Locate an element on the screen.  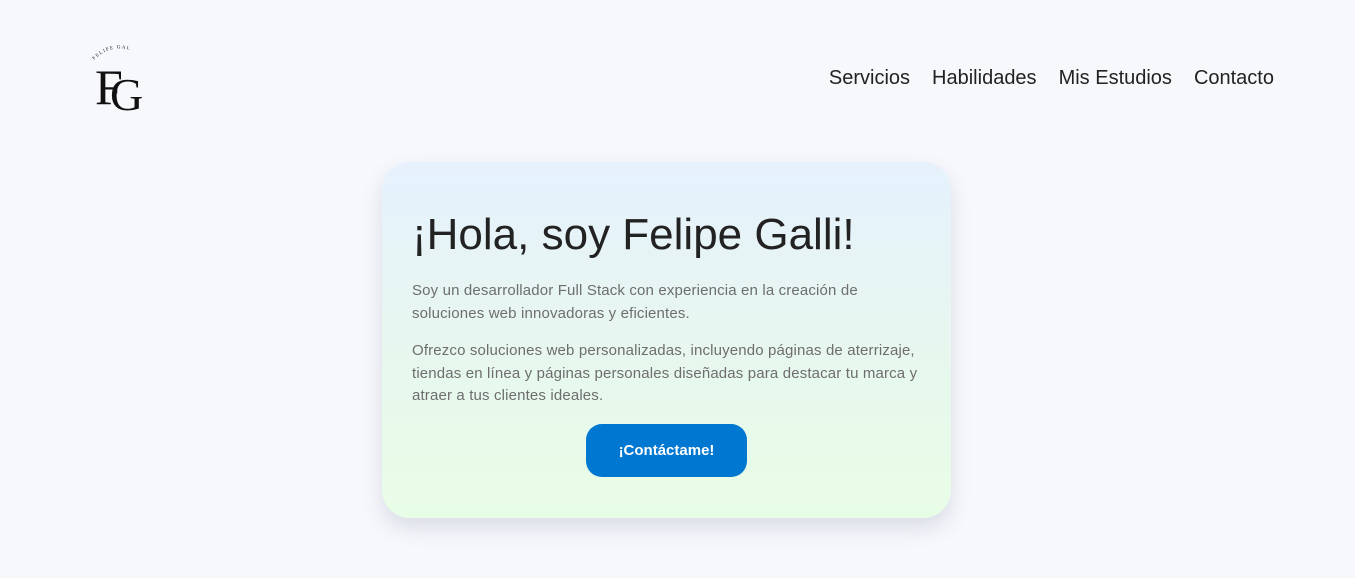
nav-link-habilidades: Habilidades is located at coordinates (984, 78).